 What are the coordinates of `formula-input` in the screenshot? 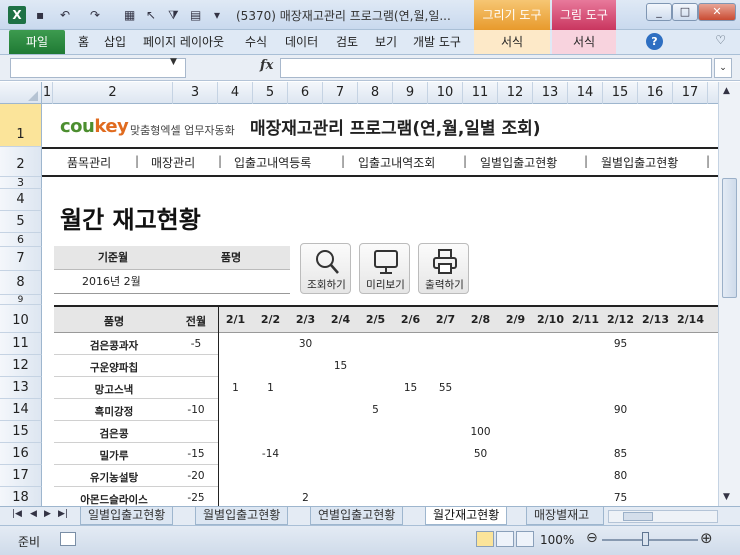 It's located at (496, 68).